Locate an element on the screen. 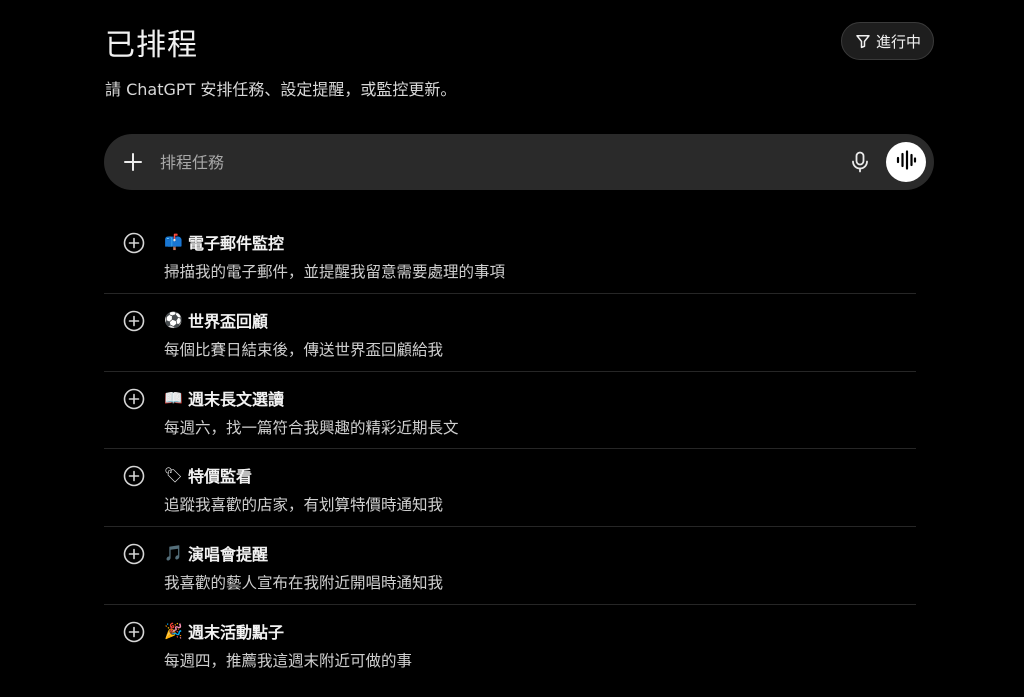 The image size is (1024, 697). suggestion-title: 週末長文選讀 is located at coordinates (236, 399).